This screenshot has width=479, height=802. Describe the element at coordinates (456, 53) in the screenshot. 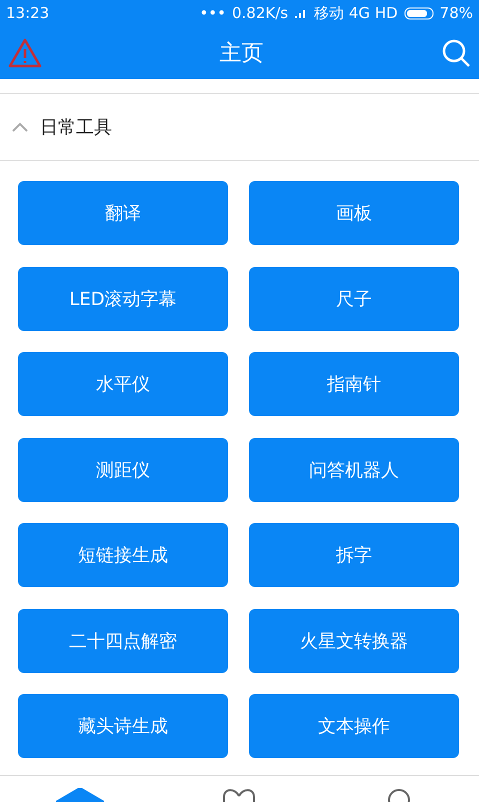

I see `search-icon` at that location.